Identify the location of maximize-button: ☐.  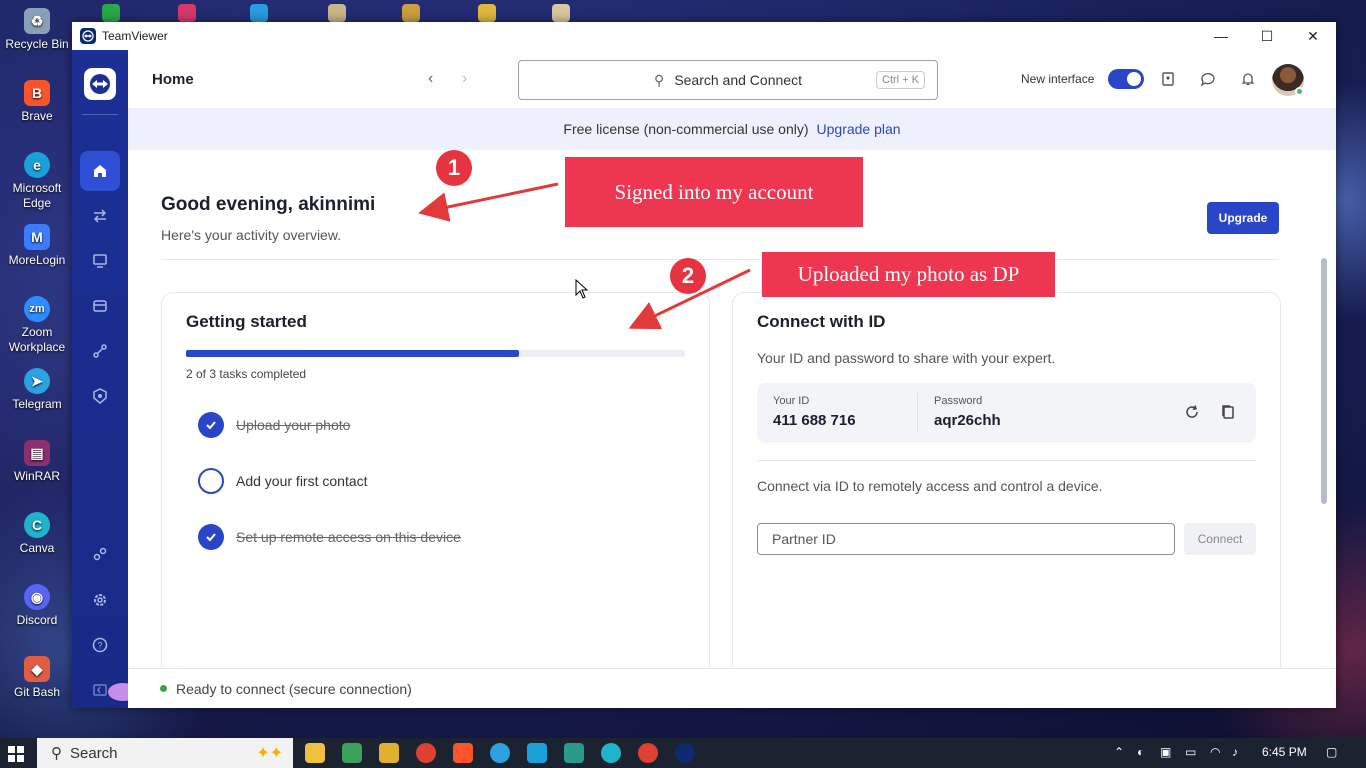
(1267, 36).